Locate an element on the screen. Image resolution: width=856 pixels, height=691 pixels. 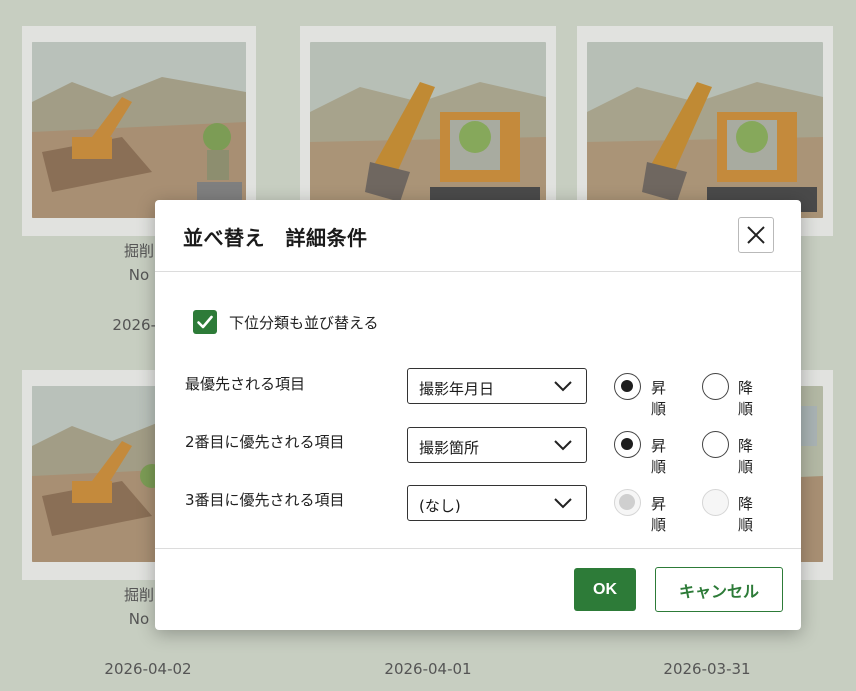
close-icon is located at coordinates (756, 235).